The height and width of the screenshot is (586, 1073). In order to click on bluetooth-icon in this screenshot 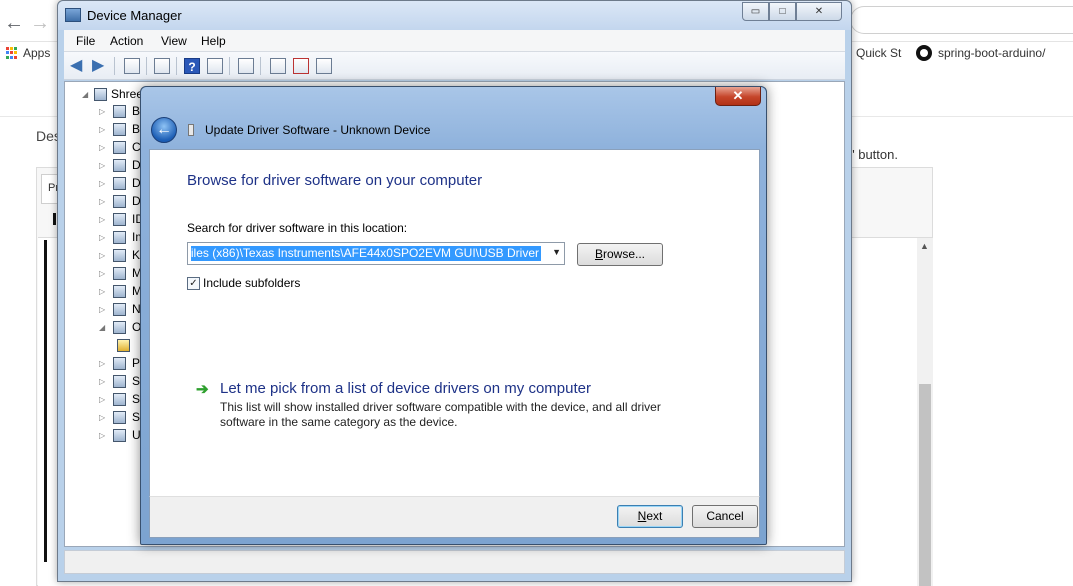, I will do `click(119, 129)`.